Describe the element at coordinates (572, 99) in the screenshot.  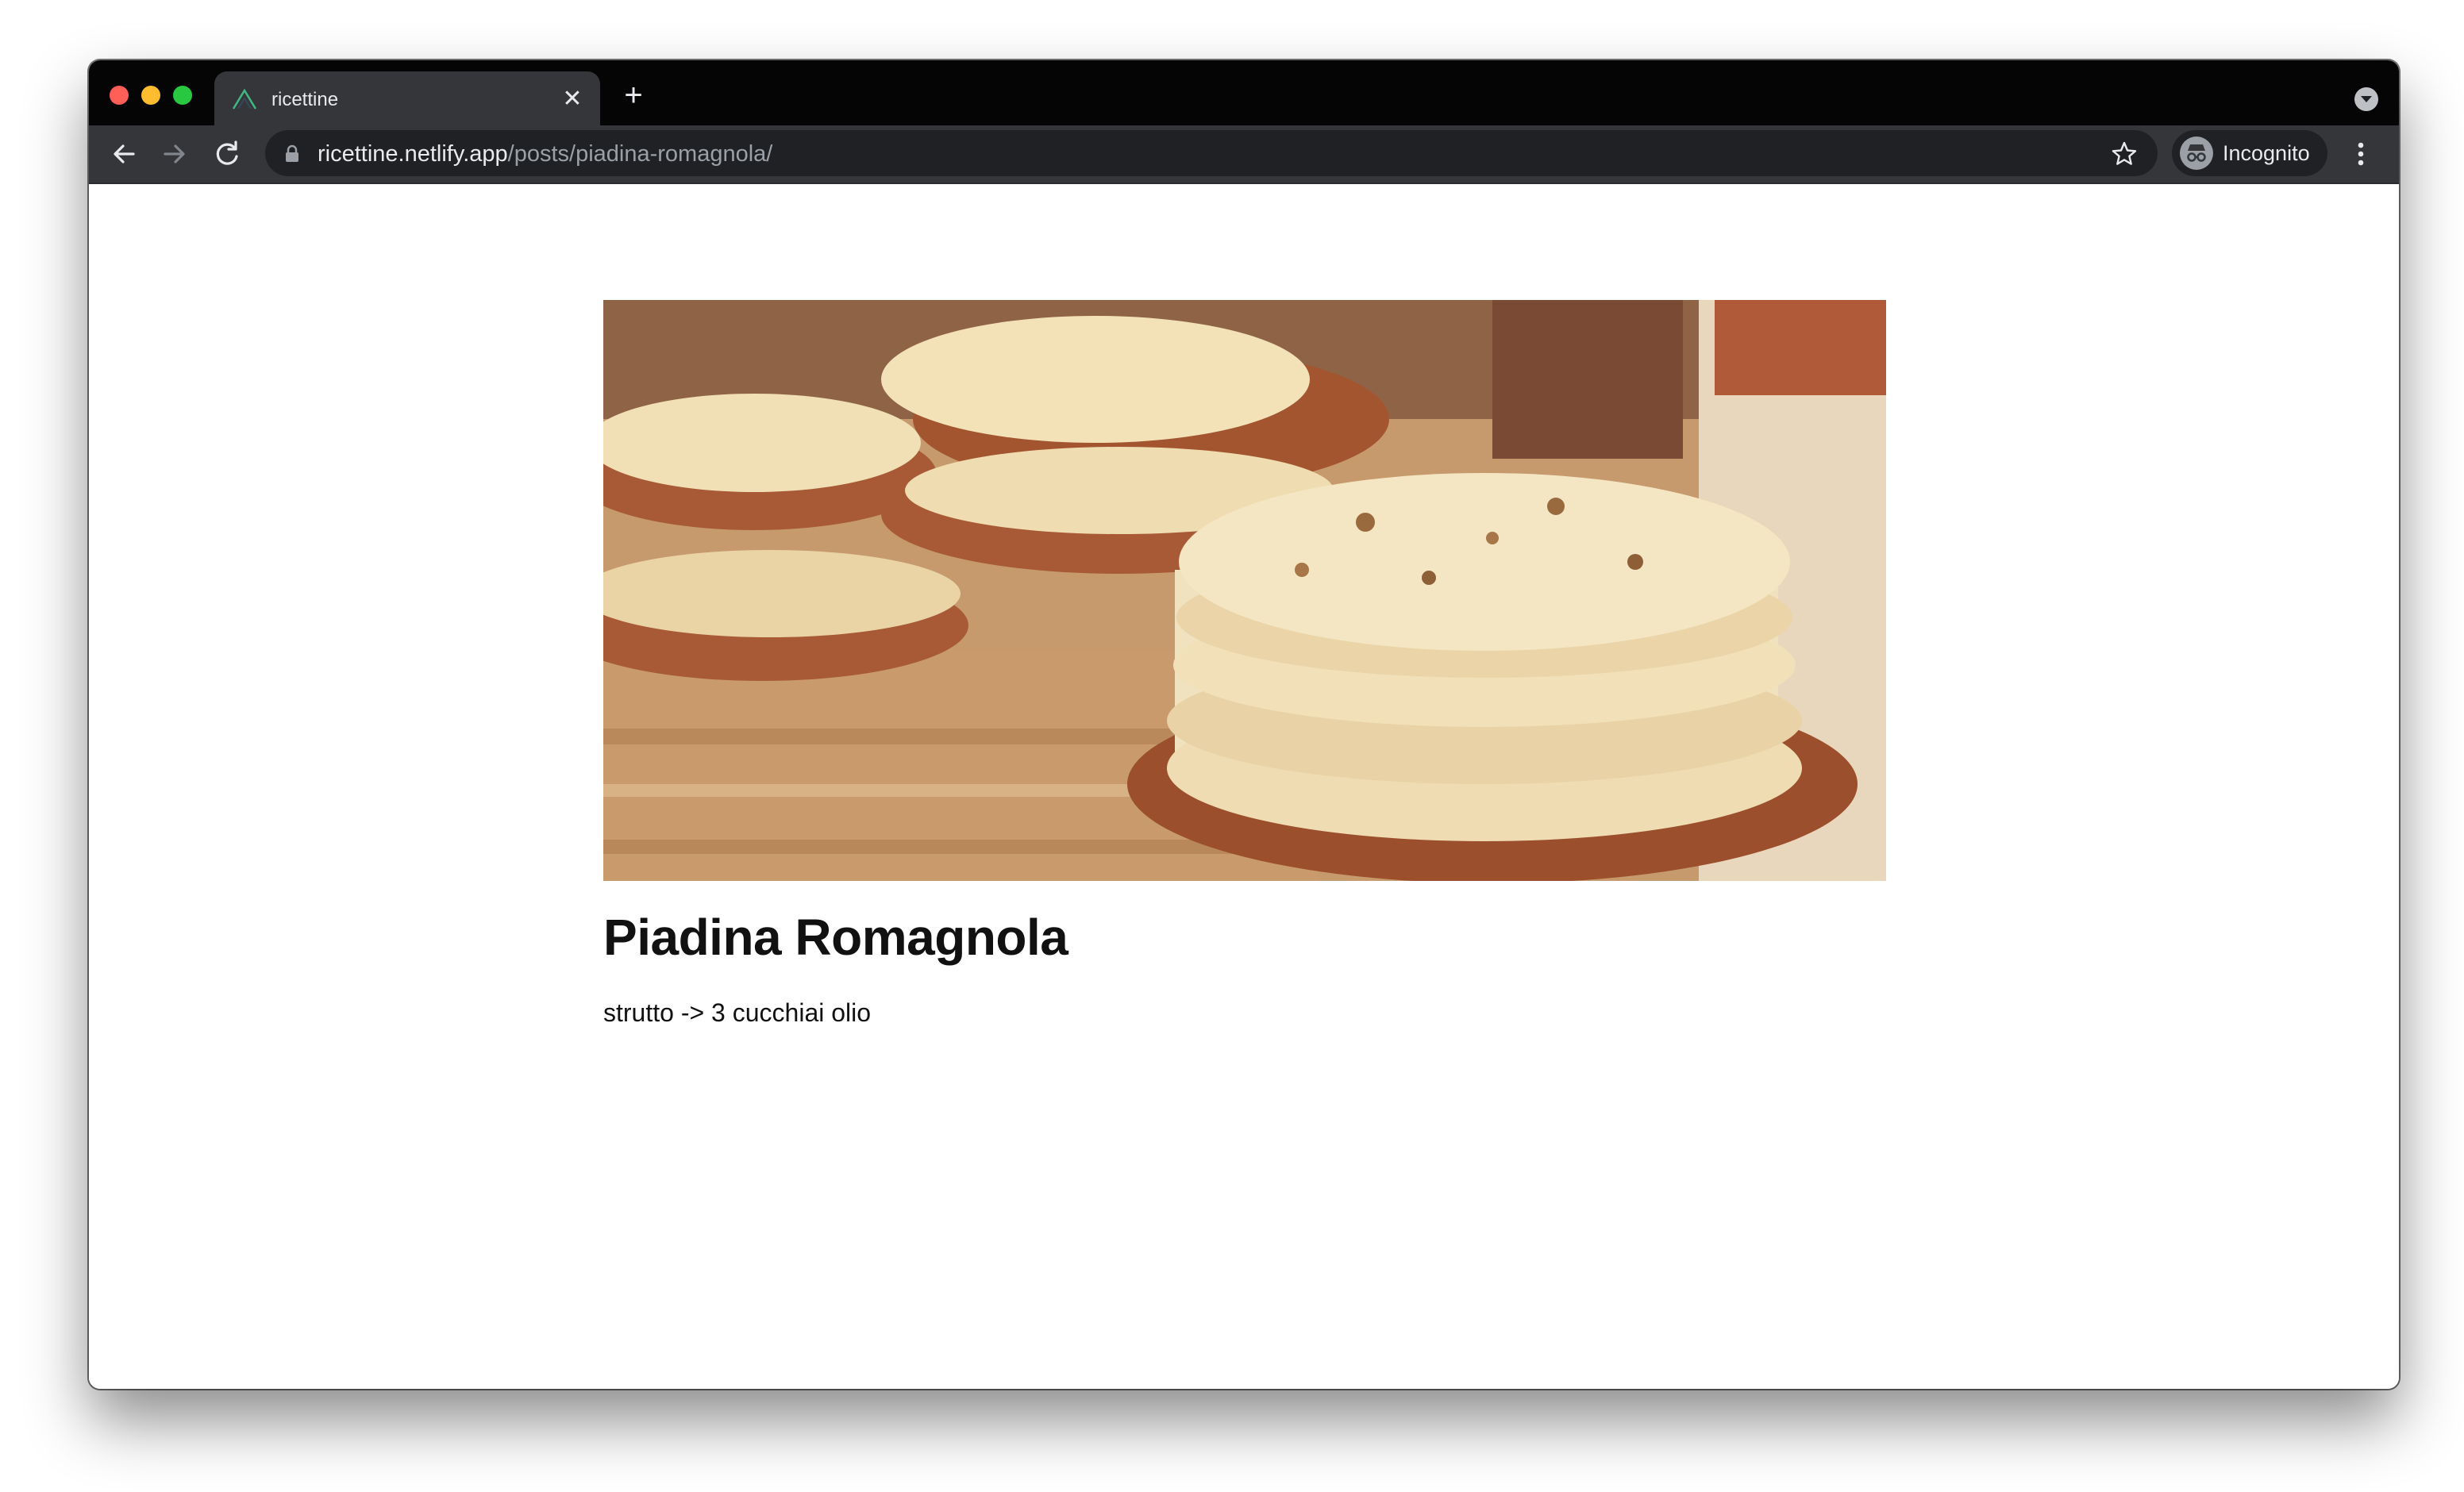
I see `close-icon: ✕` at that location.